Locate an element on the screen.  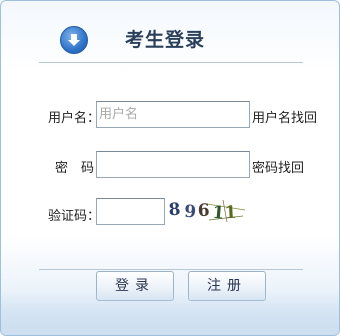
page-title: 考生登录 is located at coordinates (165, 40).